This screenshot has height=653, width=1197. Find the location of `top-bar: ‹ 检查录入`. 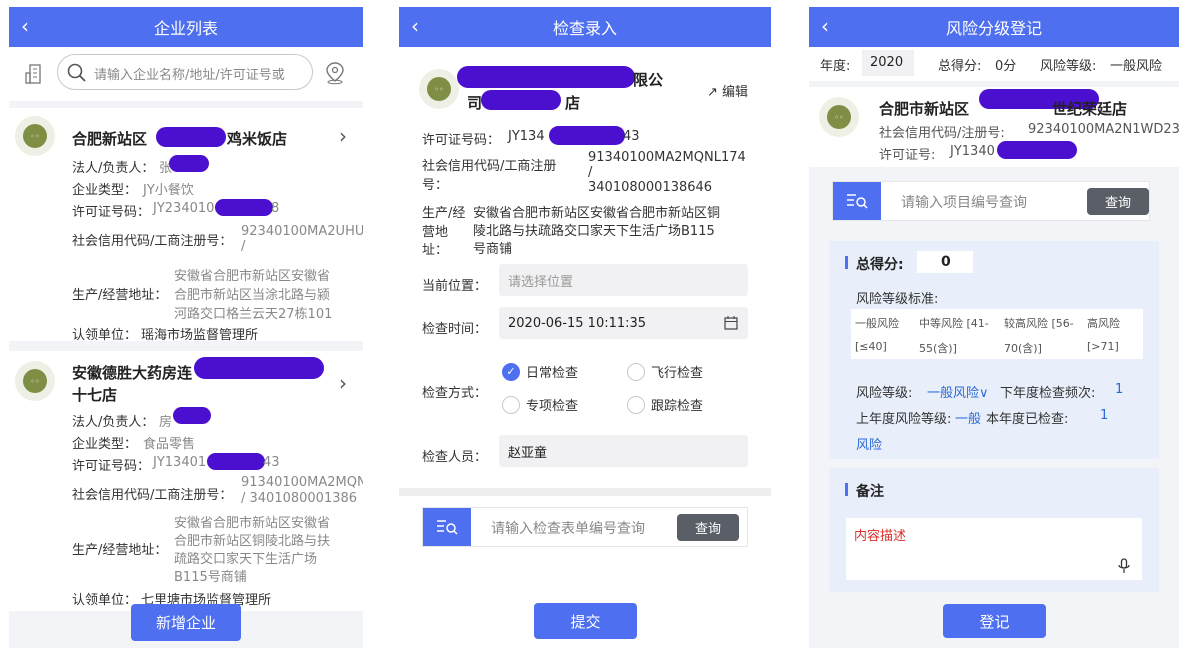

top-bar: ‹ 检查录入 is located at coordinates (585, 27).